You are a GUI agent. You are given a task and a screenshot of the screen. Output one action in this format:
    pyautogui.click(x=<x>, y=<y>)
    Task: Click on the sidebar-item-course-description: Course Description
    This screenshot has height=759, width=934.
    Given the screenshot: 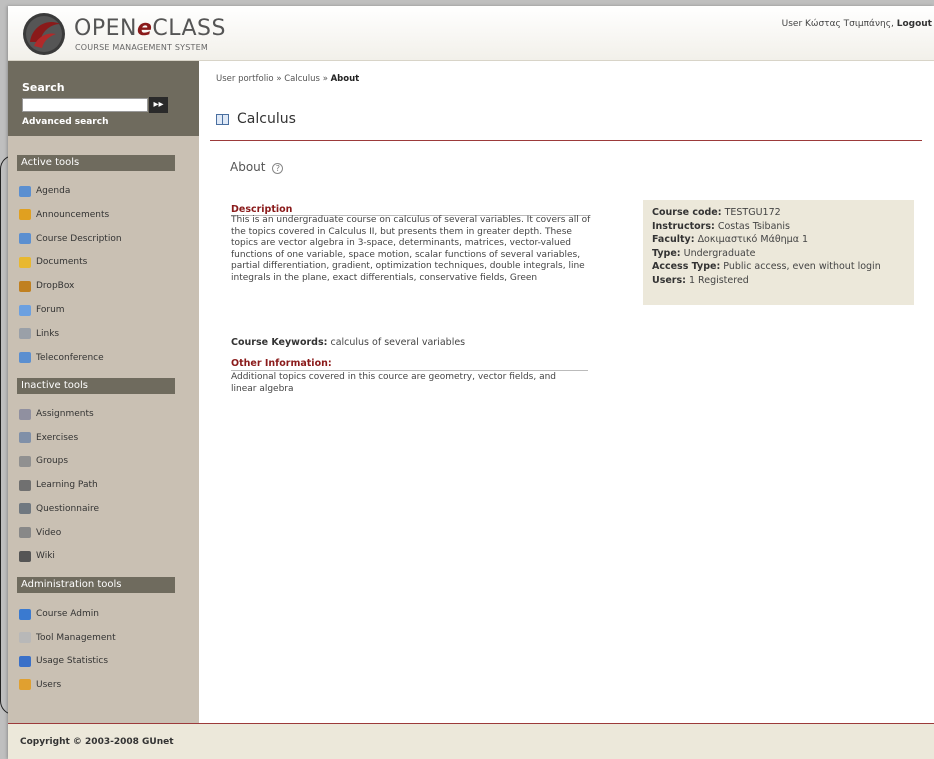 What is the action you would take?
    pyautogui.click(x=70, y=239)
    